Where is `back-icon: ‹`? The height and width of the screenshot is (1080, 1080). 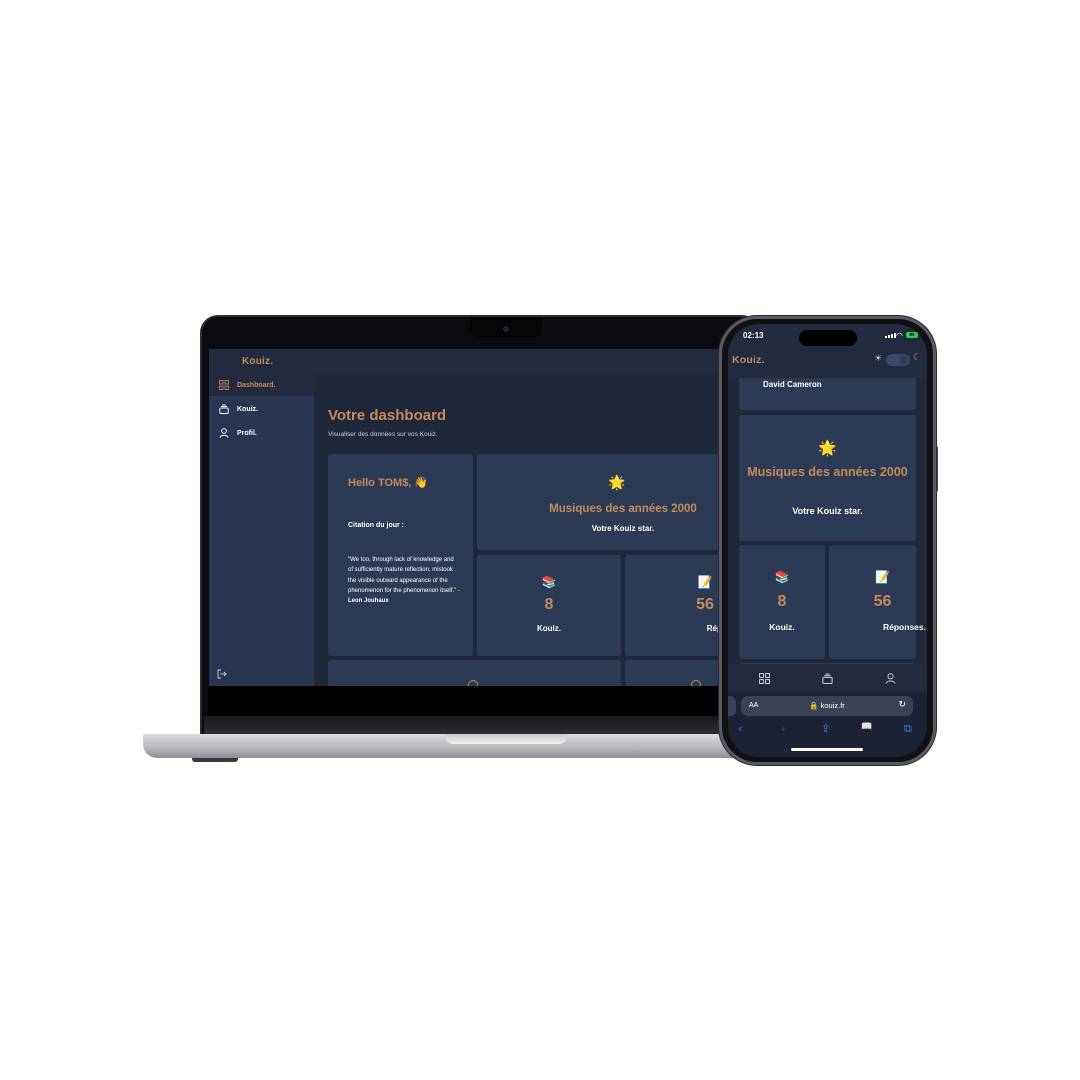 back-icon: ‹ is located at coordinates (740, 728).